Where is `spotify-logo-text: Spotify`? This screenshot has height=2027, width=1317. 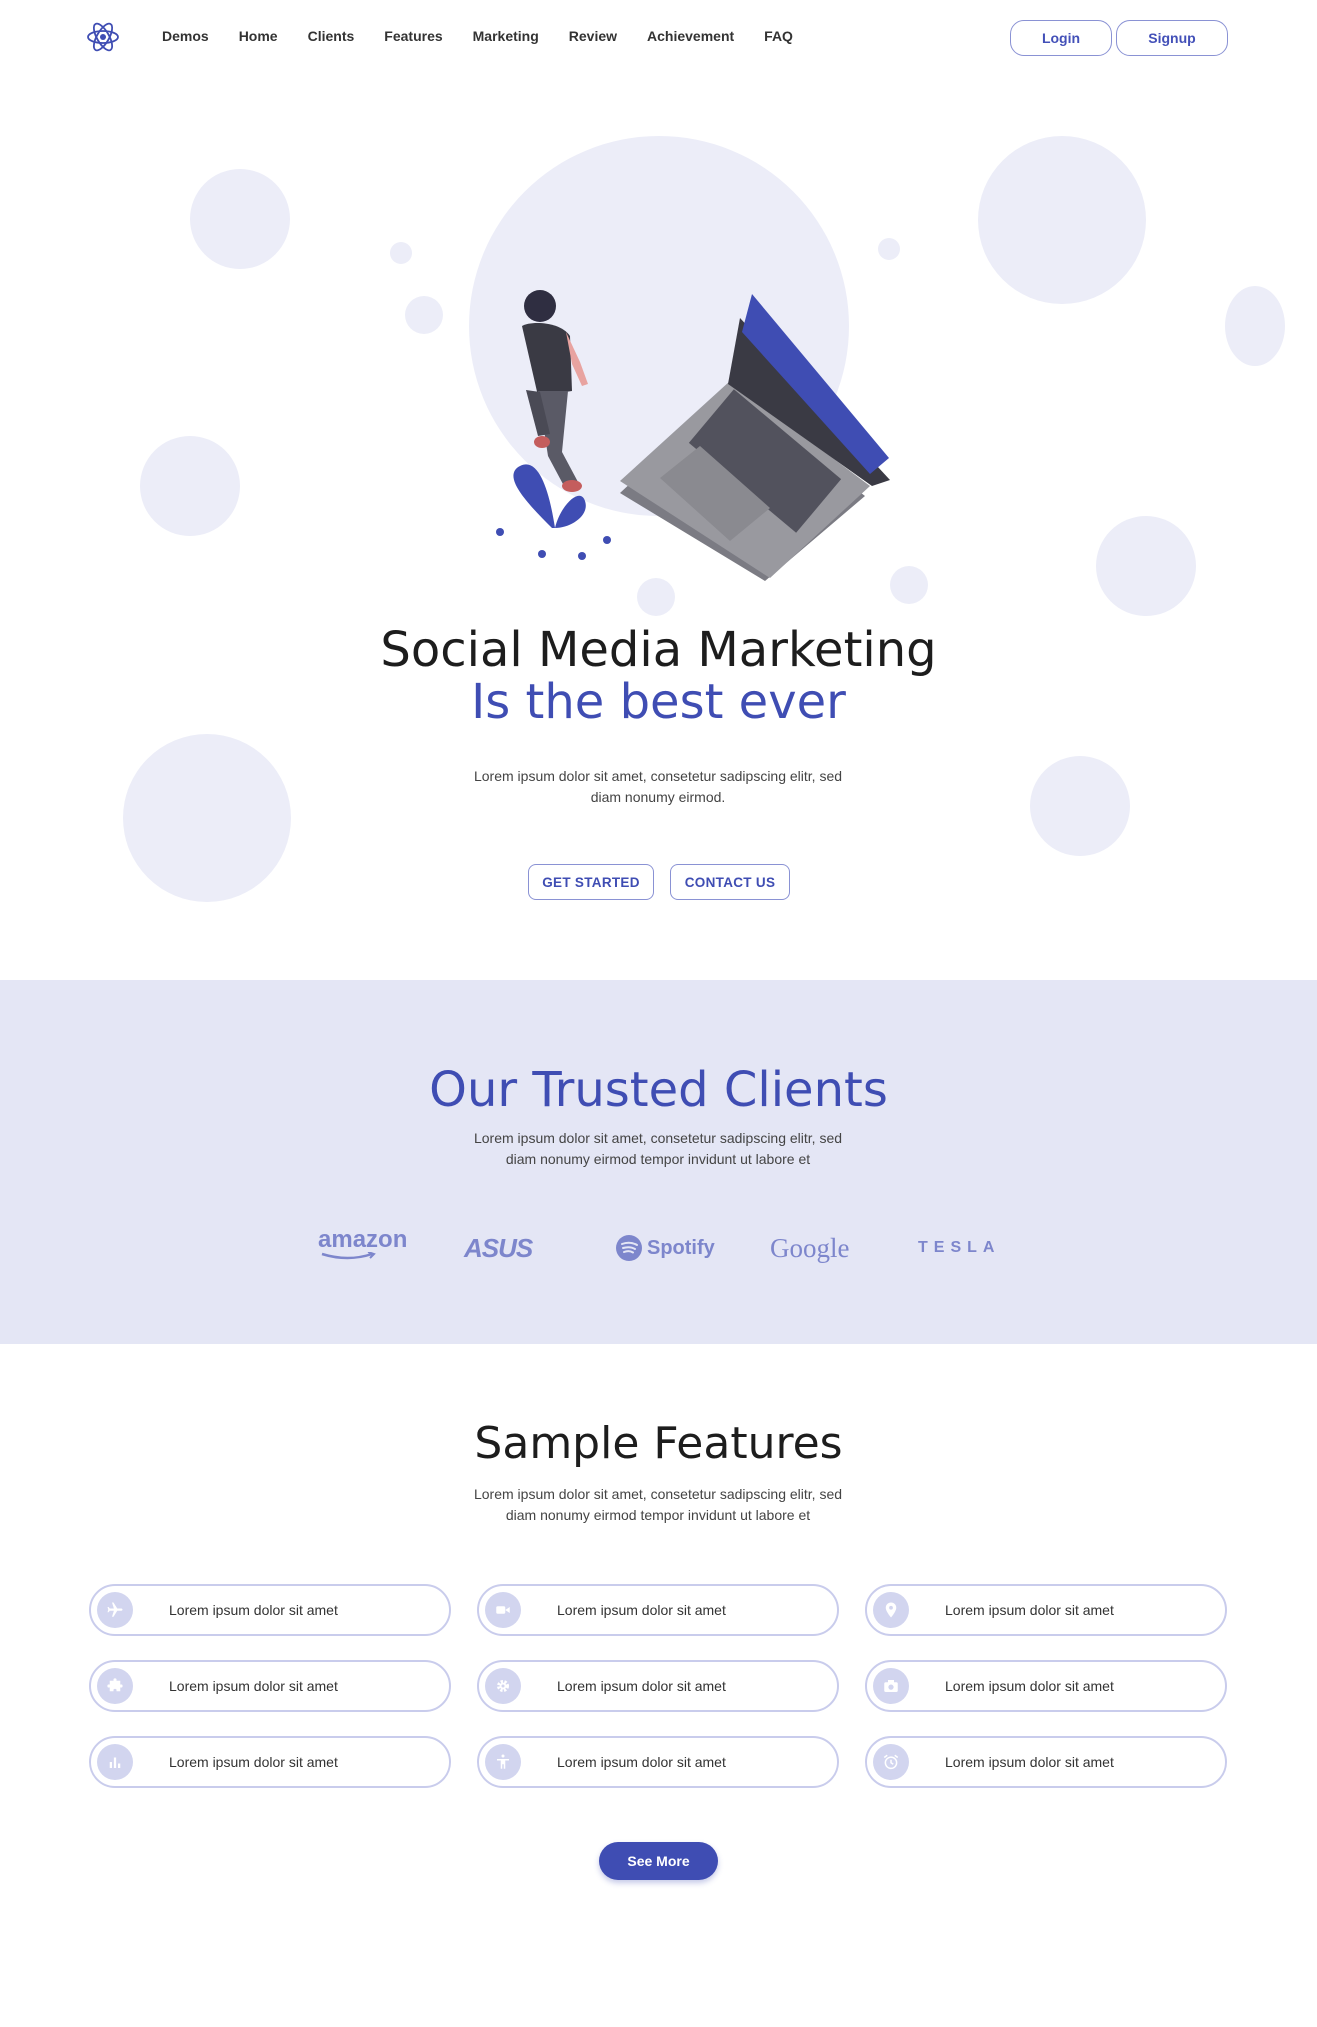
spotify-logo-text: Spotify is located at coordinates (681, 1247).